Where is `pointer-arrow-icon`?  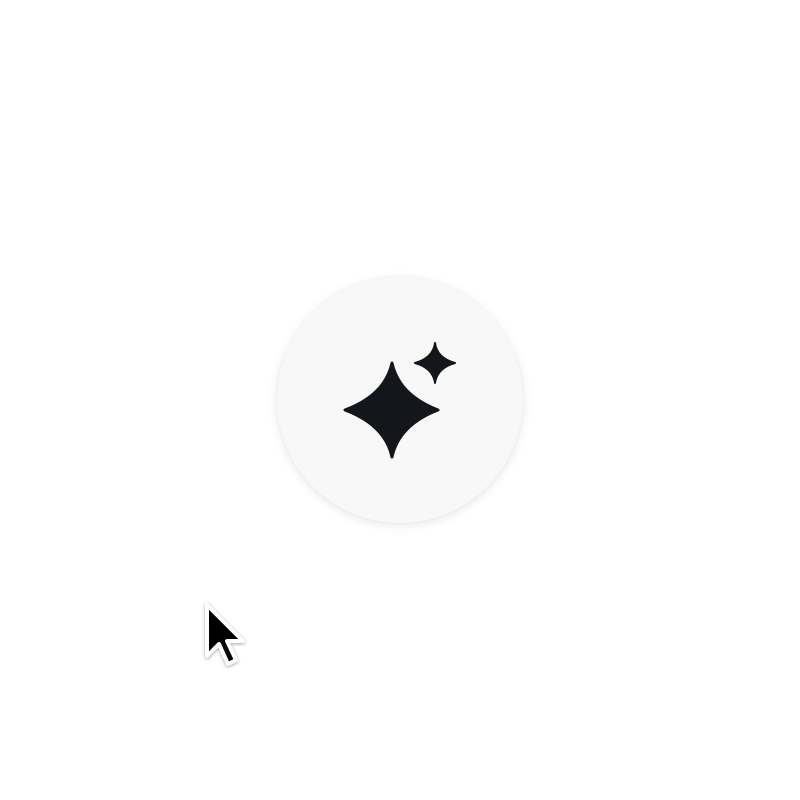 pointer-arrow-icon is located at coordinates (225, 634).